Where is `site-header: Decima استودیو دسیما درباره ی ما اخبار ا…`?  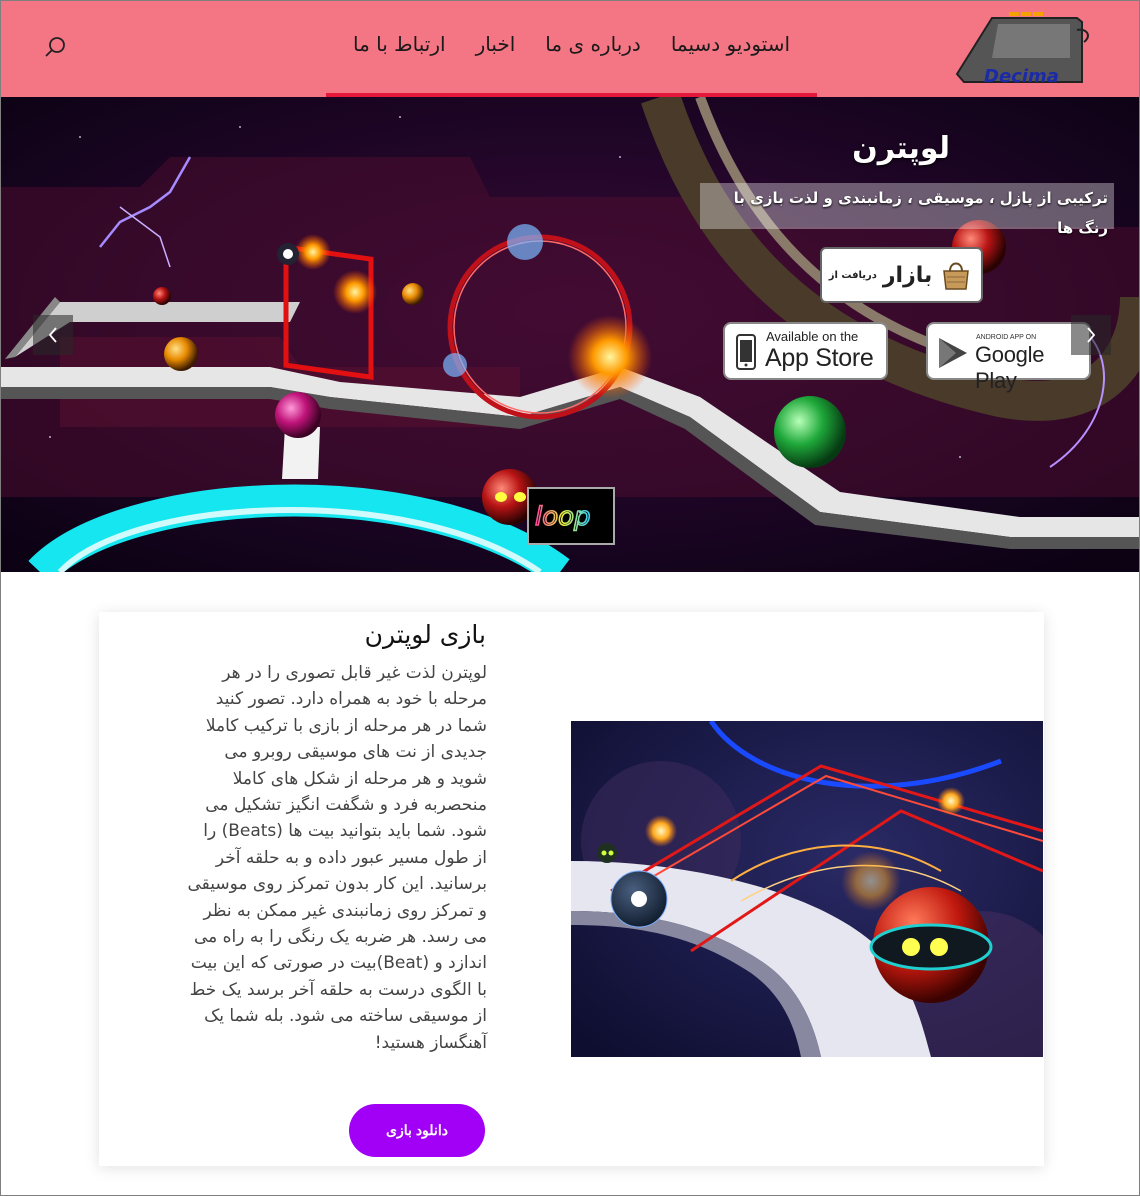
site-header: Decima استودیو دسیما درباره ی ما اخبار ا… is located at coordinates (570, 48).